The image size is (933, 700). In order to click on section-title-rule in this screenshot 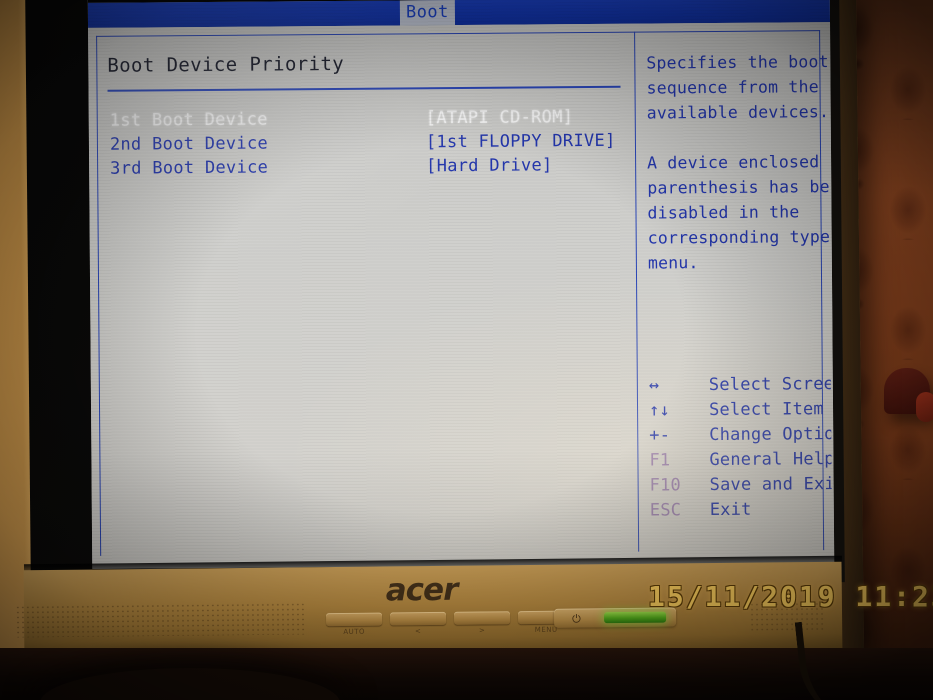, I will do `click(364, 88)`.